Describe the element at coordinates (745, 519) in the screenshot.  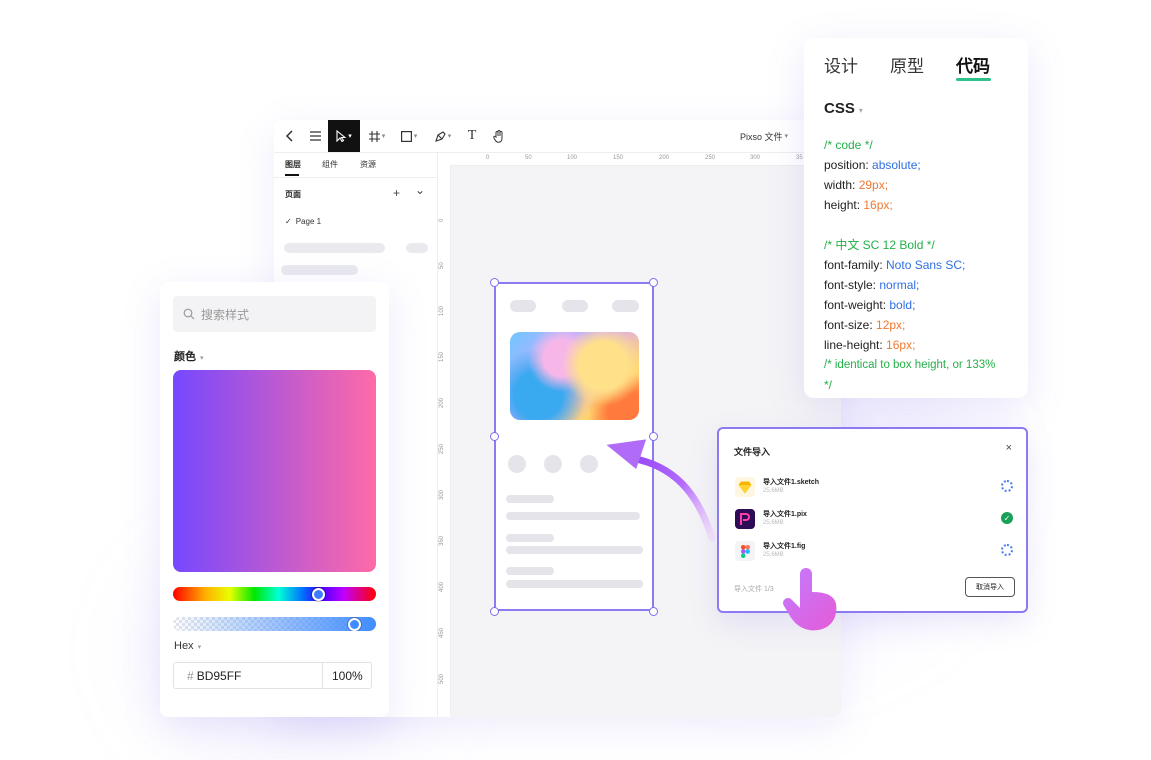
I see `pixso-icon` at that location.